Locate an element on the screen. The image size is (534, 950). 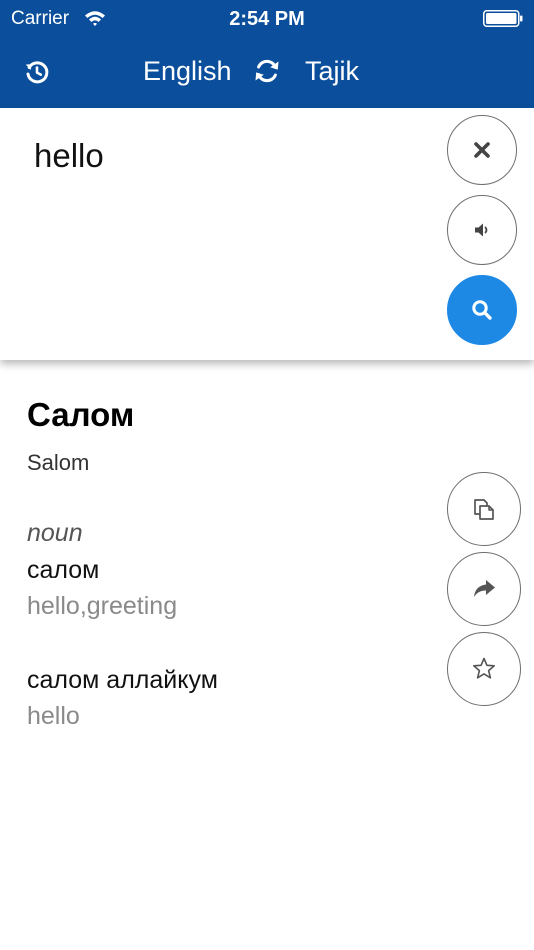
part-of-speech: noun is located at coordinates (55, 533).